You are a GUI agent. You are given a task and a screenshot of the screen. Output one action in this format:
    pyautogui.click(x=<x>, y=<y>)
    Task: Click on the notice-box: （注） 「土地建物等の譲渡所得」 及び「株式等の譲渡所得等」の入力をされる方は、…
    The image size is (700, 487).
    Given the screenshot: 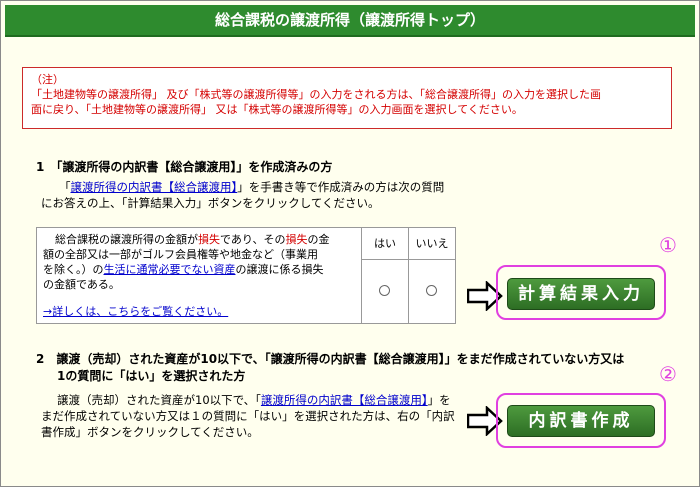 What is the action you would take?
    pyautogui.click(x=347, y=98)
    